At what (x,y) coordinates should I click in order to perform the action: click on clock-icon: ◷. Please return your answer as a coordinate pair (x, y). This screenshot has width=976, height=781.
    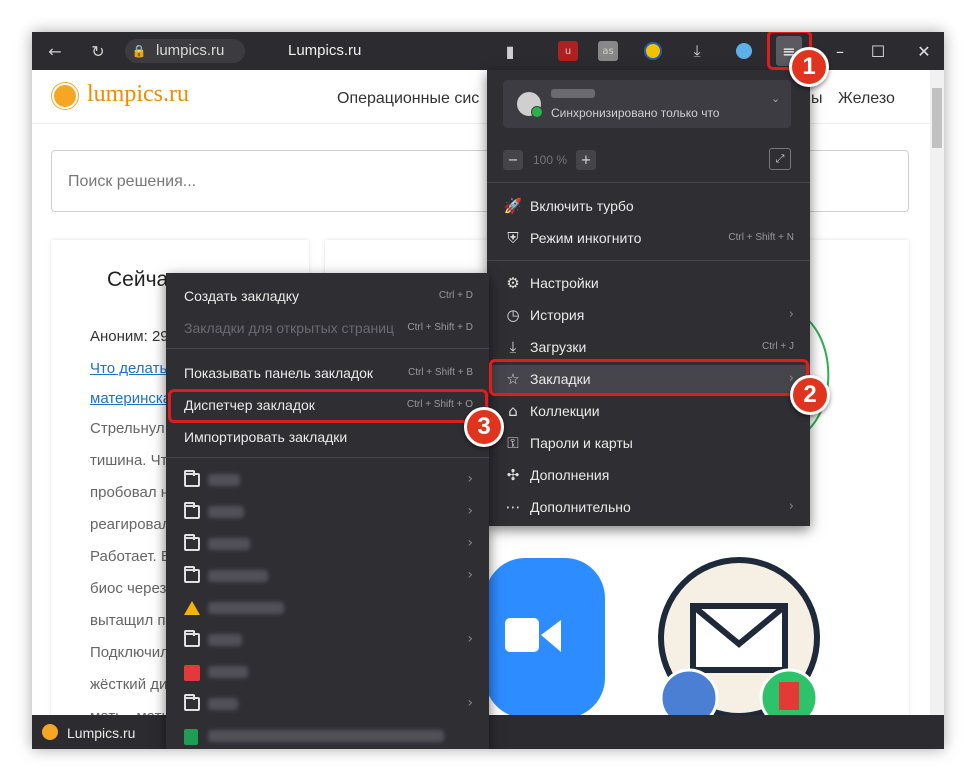
    Looking at the image, I should click on (513, 315).